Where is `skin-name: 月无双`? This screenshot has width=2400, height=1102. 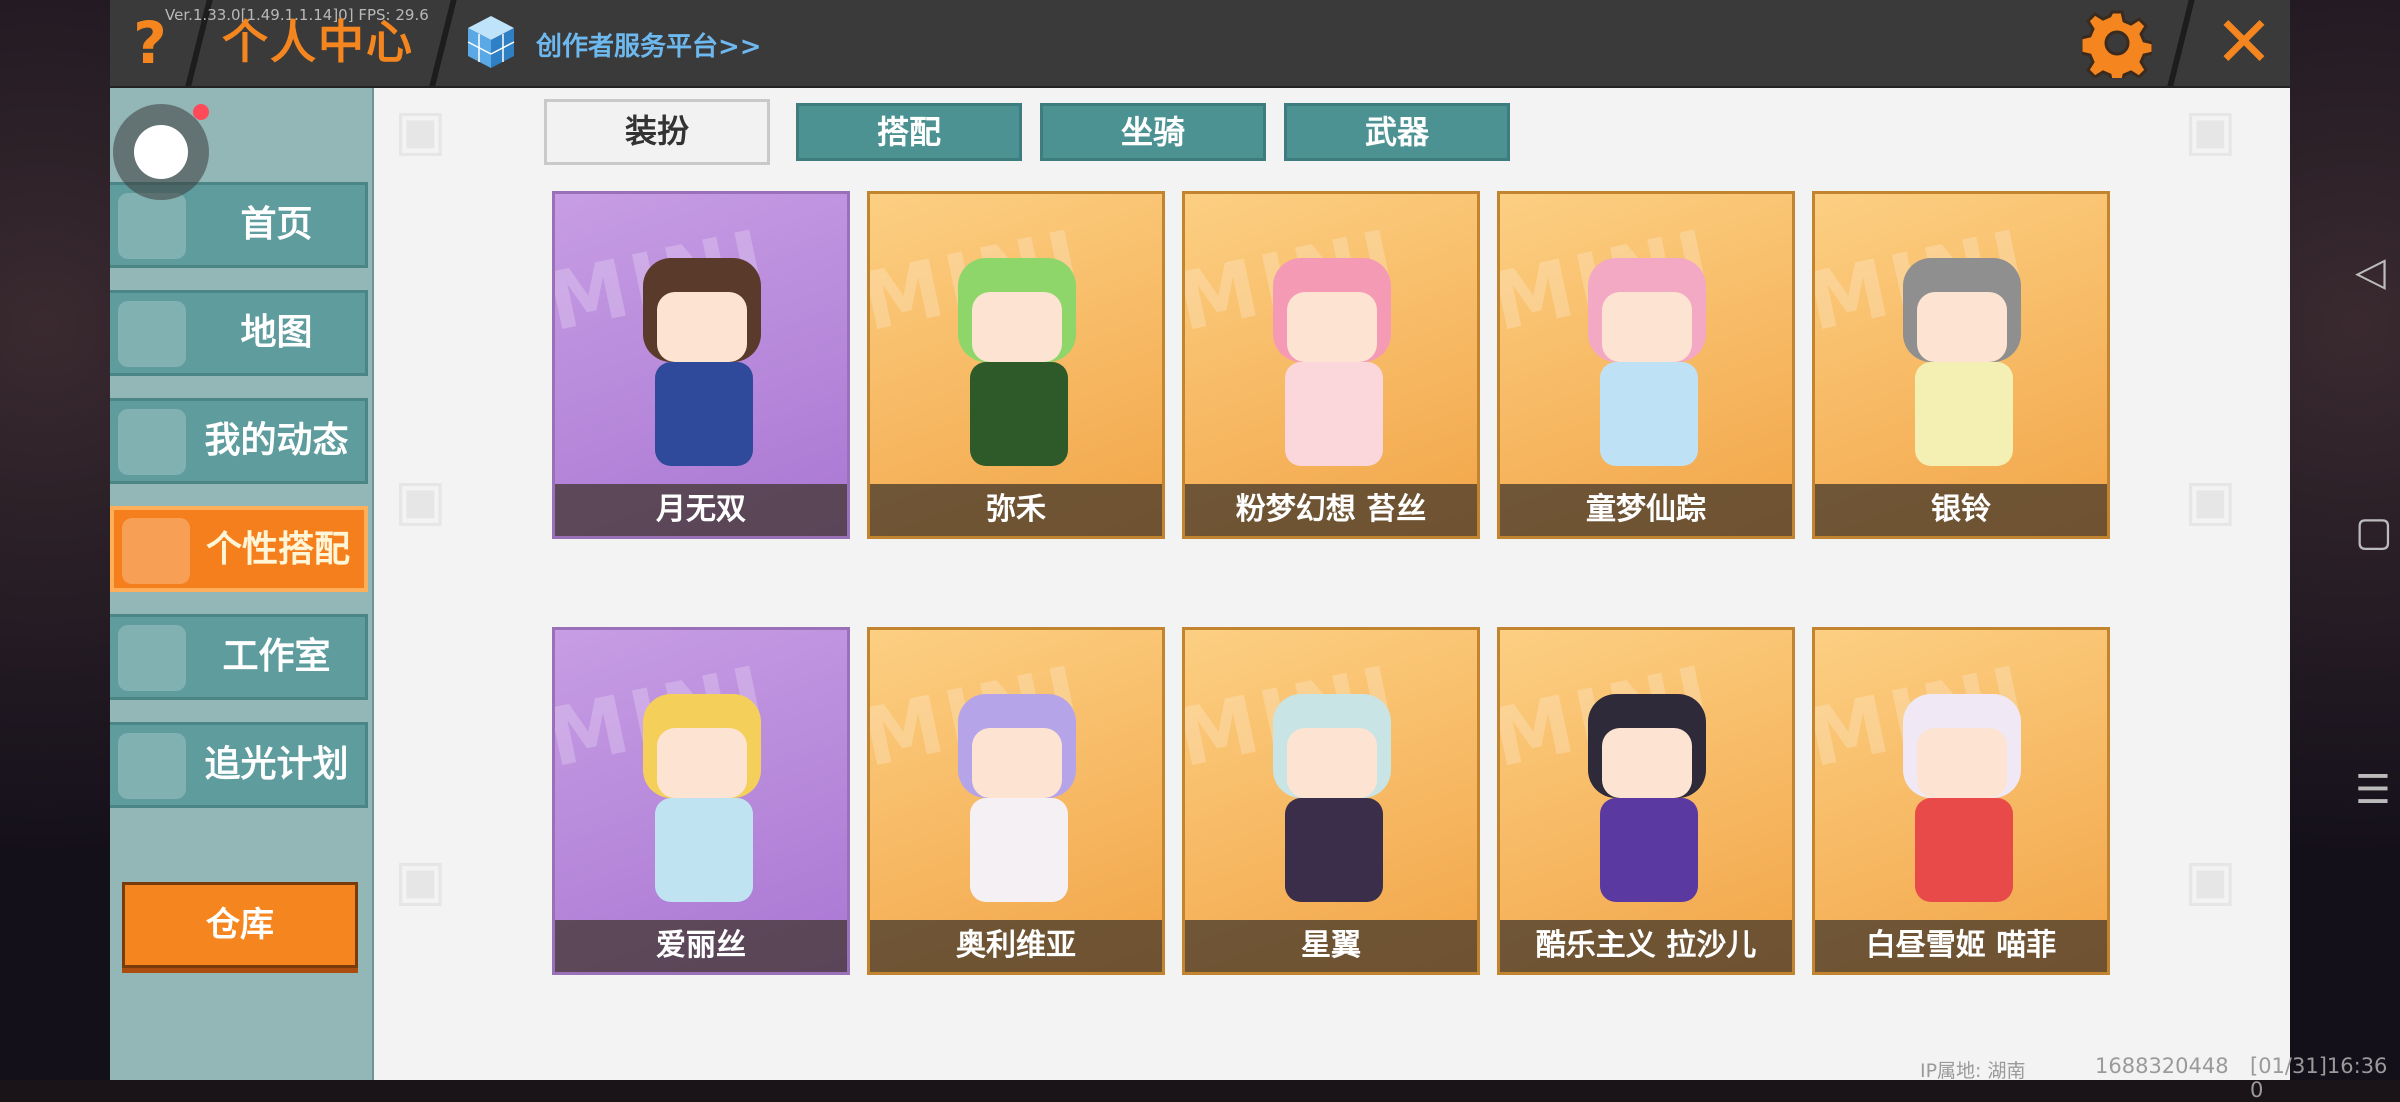 skin-name: 月无双 is located at coordinates (701, 509).